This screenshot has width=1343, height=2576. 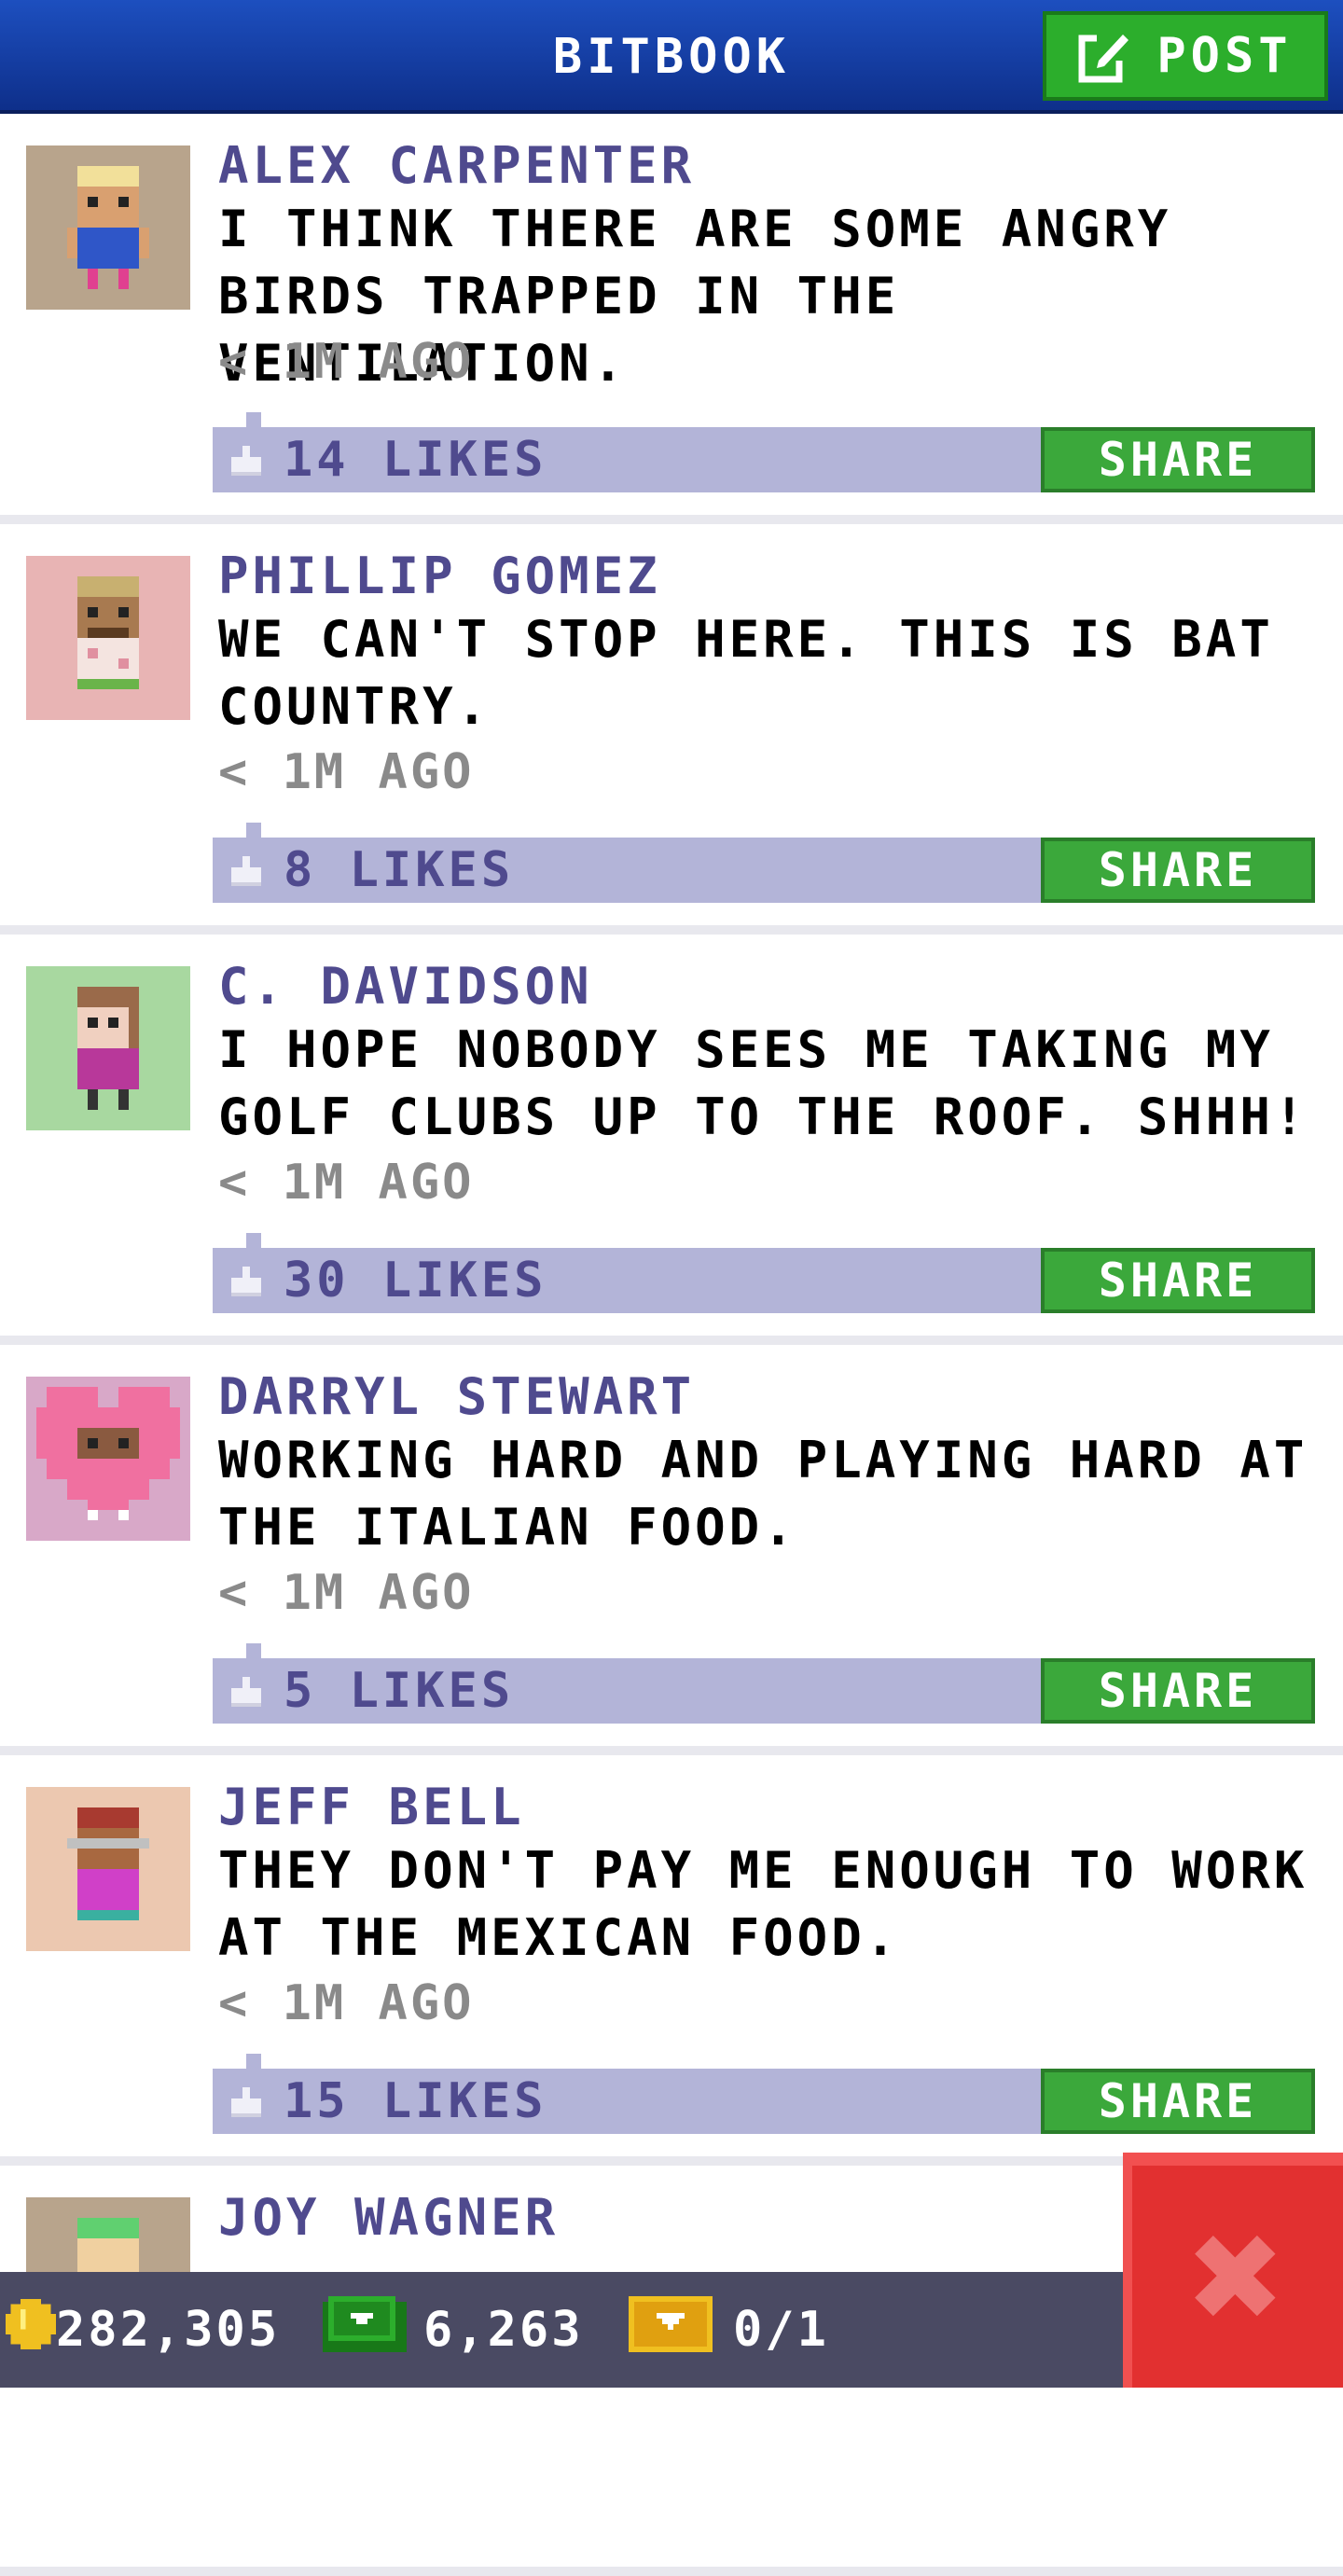 What do you see at coordinates (400, 1691) in the screenshot?
I see `likes-count: 5 LIKES` at bounding box center [400, 1691].